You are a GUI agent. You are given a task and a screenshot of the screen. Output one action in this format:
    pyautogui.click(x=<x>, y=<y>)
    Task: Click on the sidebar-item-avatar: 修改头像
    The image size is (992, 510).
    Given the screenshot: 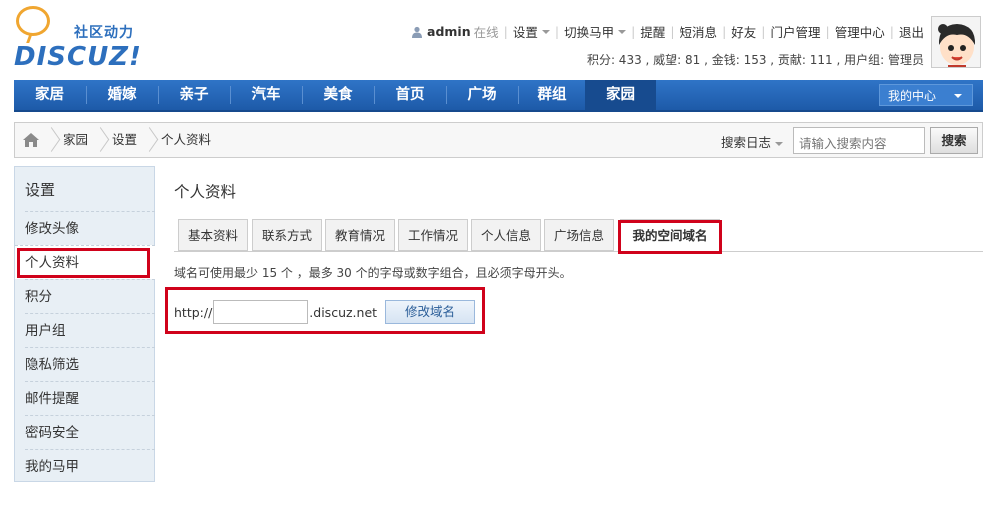 What is the action you would take?
    pyautogui.click(x=90, y=228)
    